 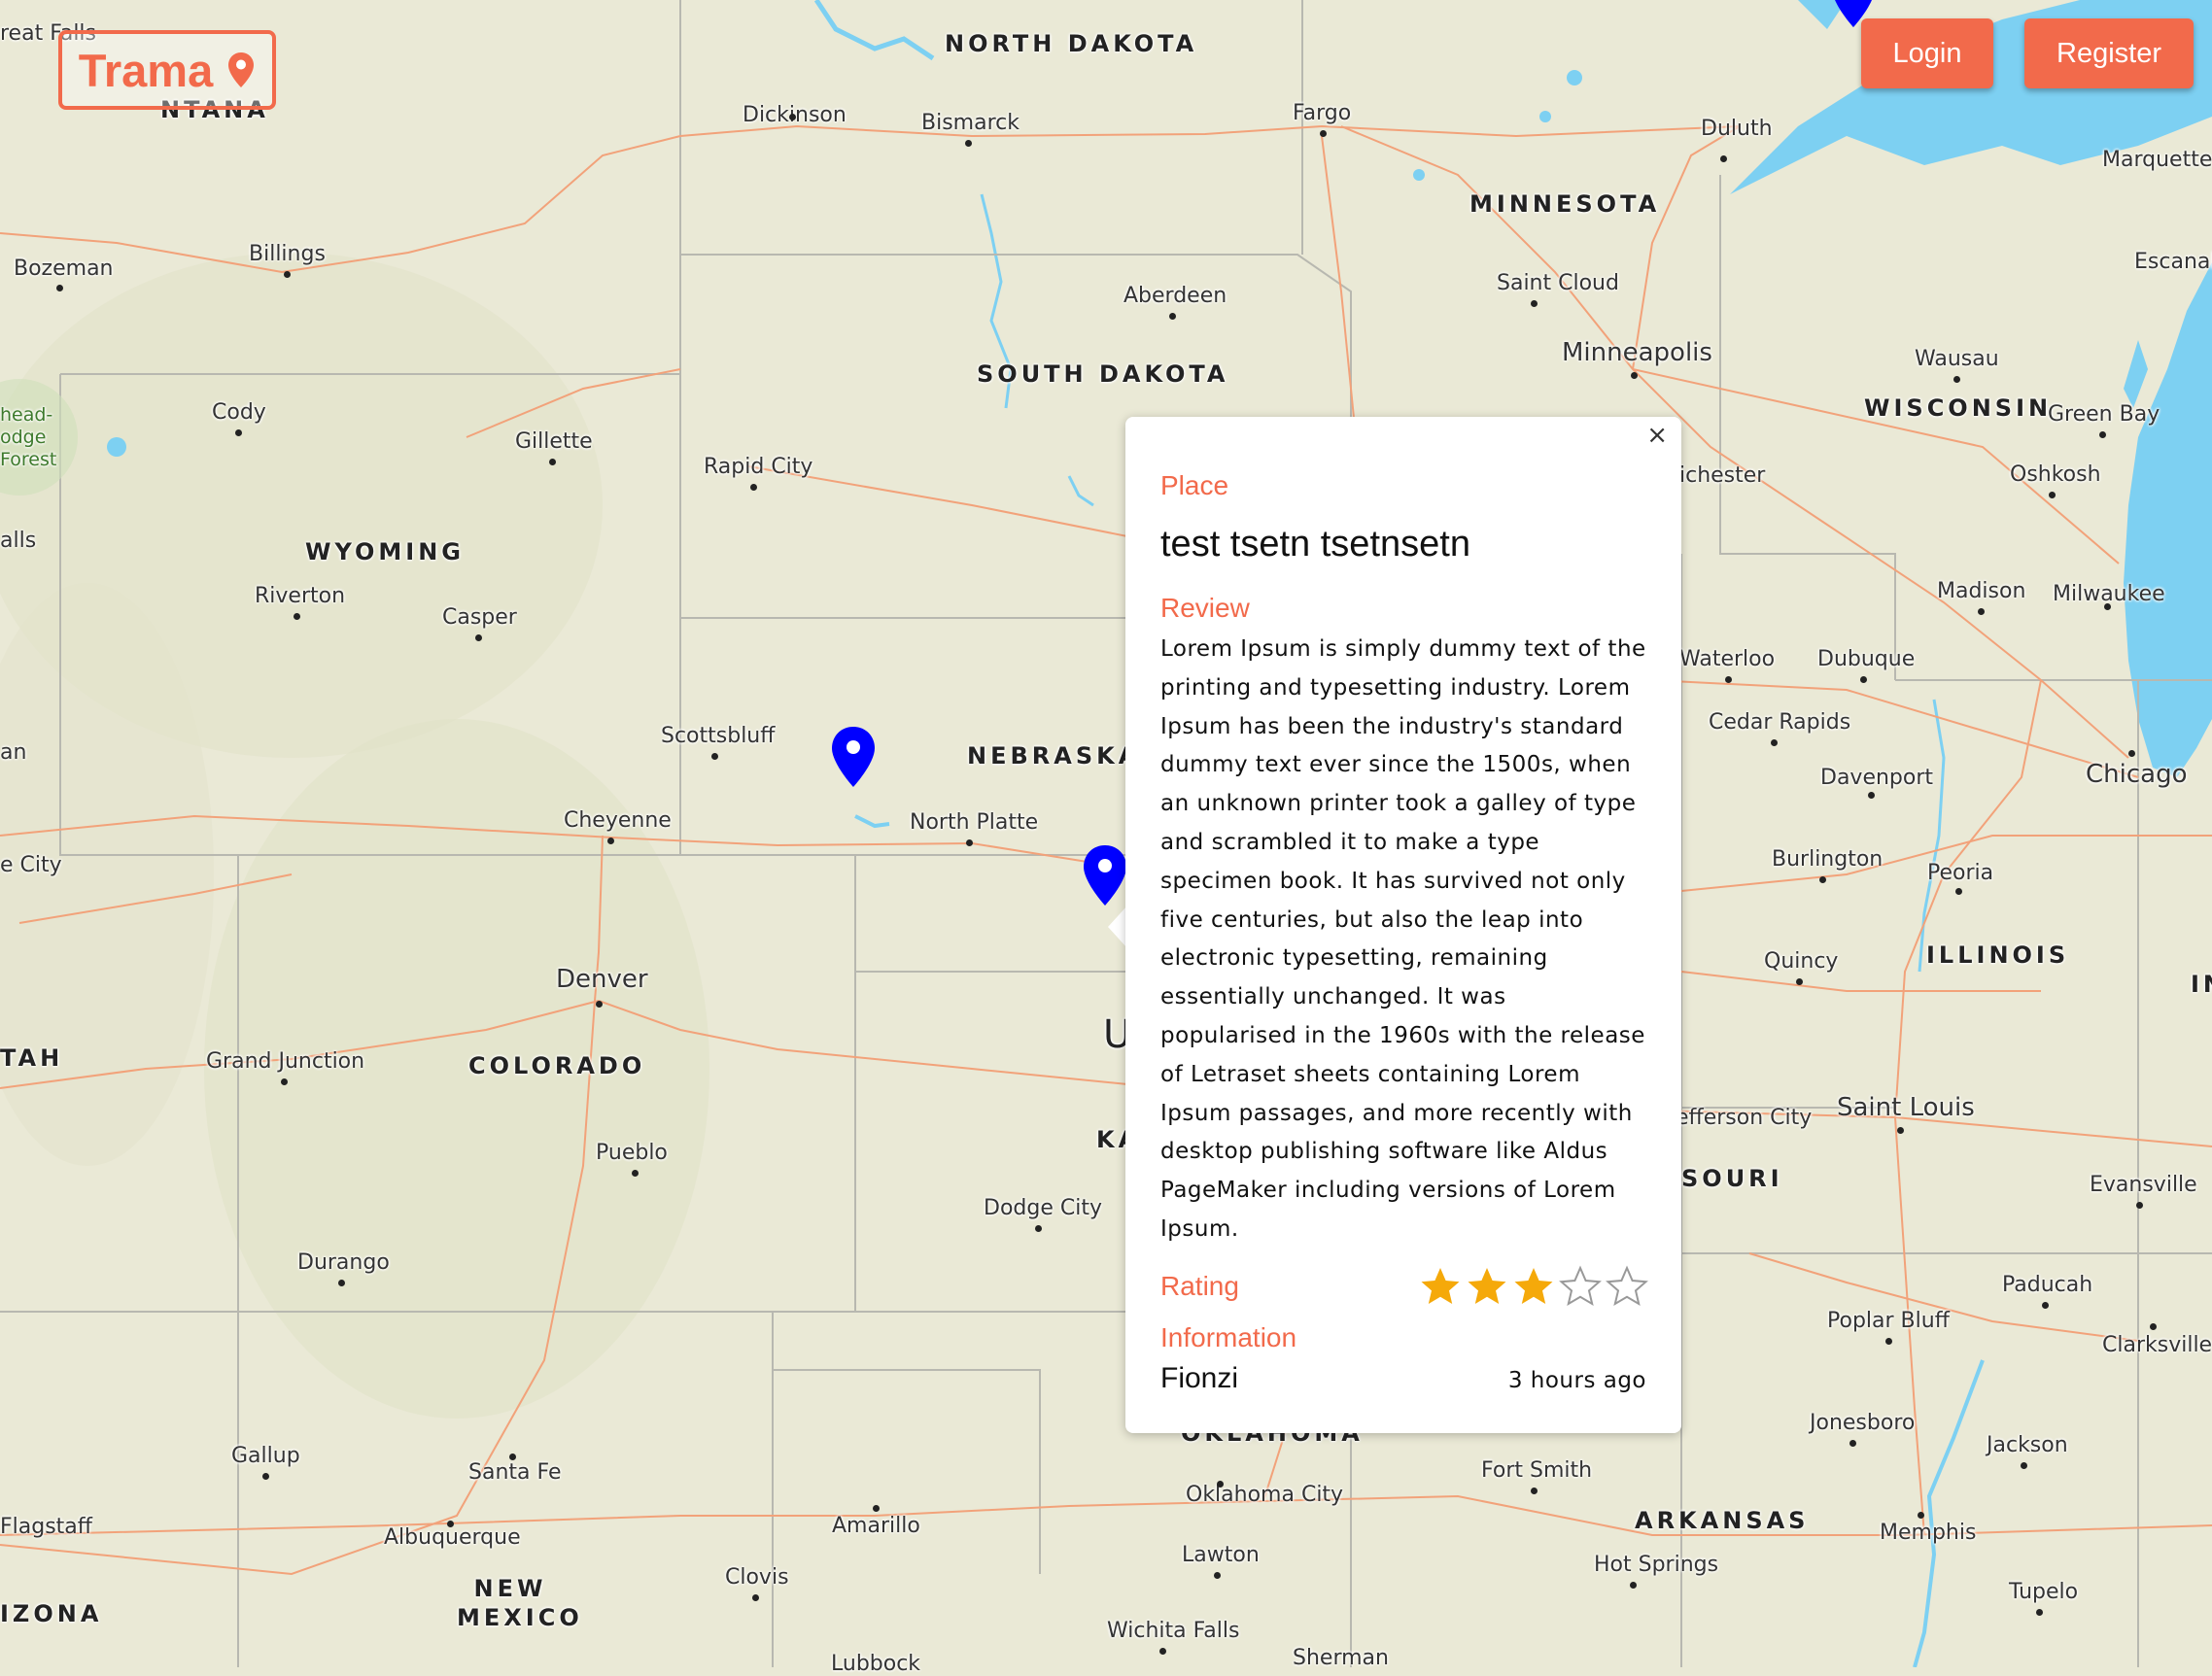 What do you see at coordinates (2109, 53) in the screenshot?
I see `register-button: Register` at bounding box center [2109, 53].